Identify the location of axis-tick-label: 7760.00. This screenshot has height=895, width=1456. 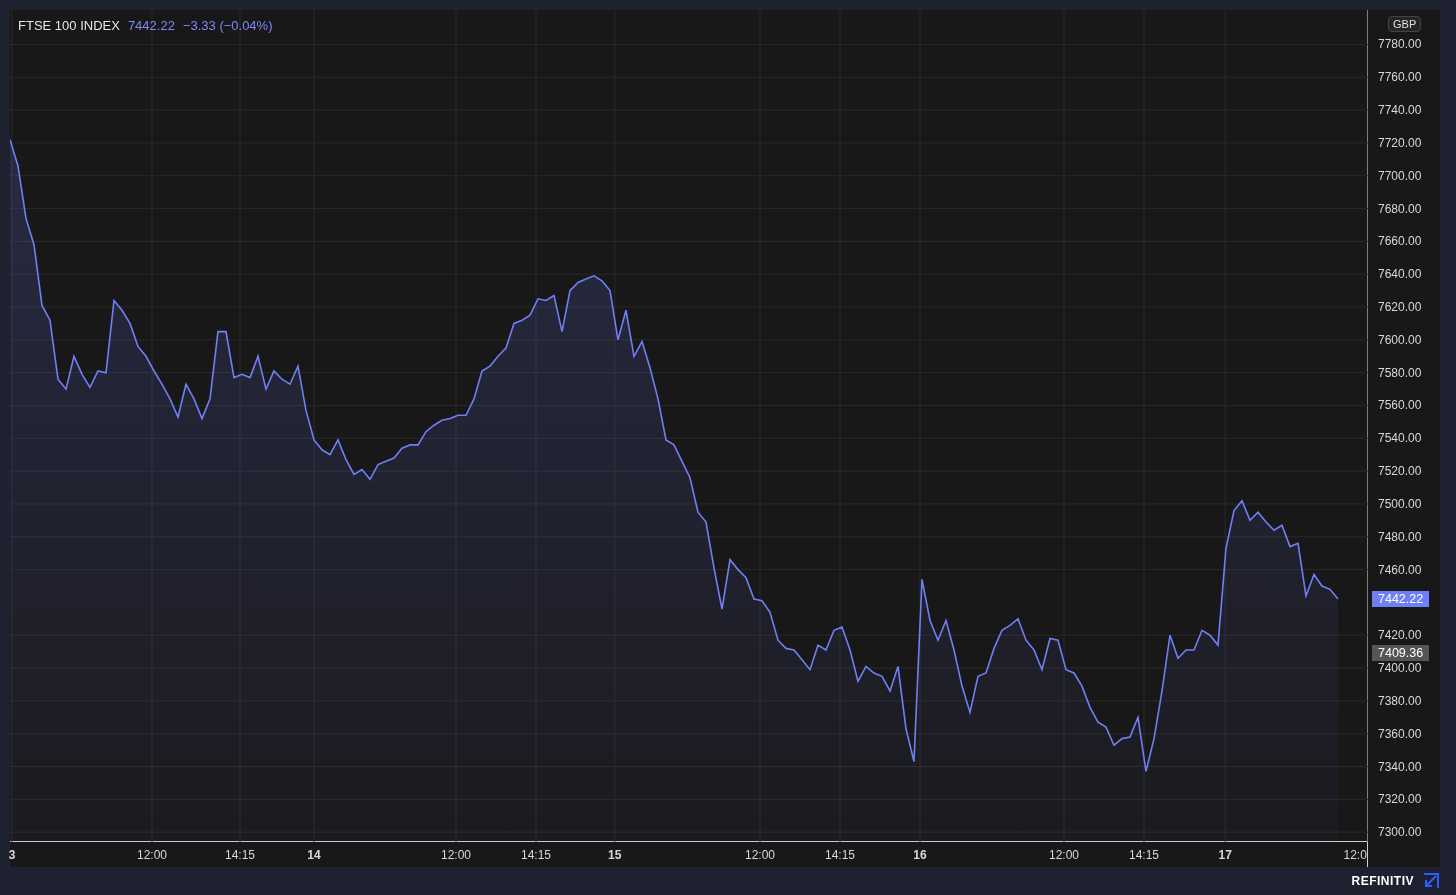
(1400, 77).